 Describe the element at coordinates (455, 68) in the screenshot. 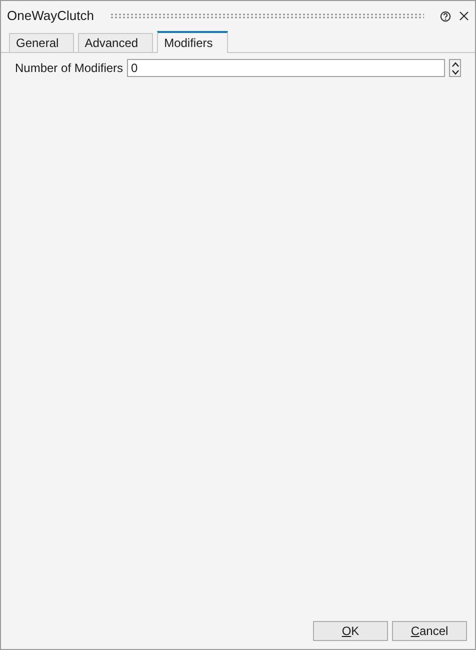

I see `spin-buttons` at that location.